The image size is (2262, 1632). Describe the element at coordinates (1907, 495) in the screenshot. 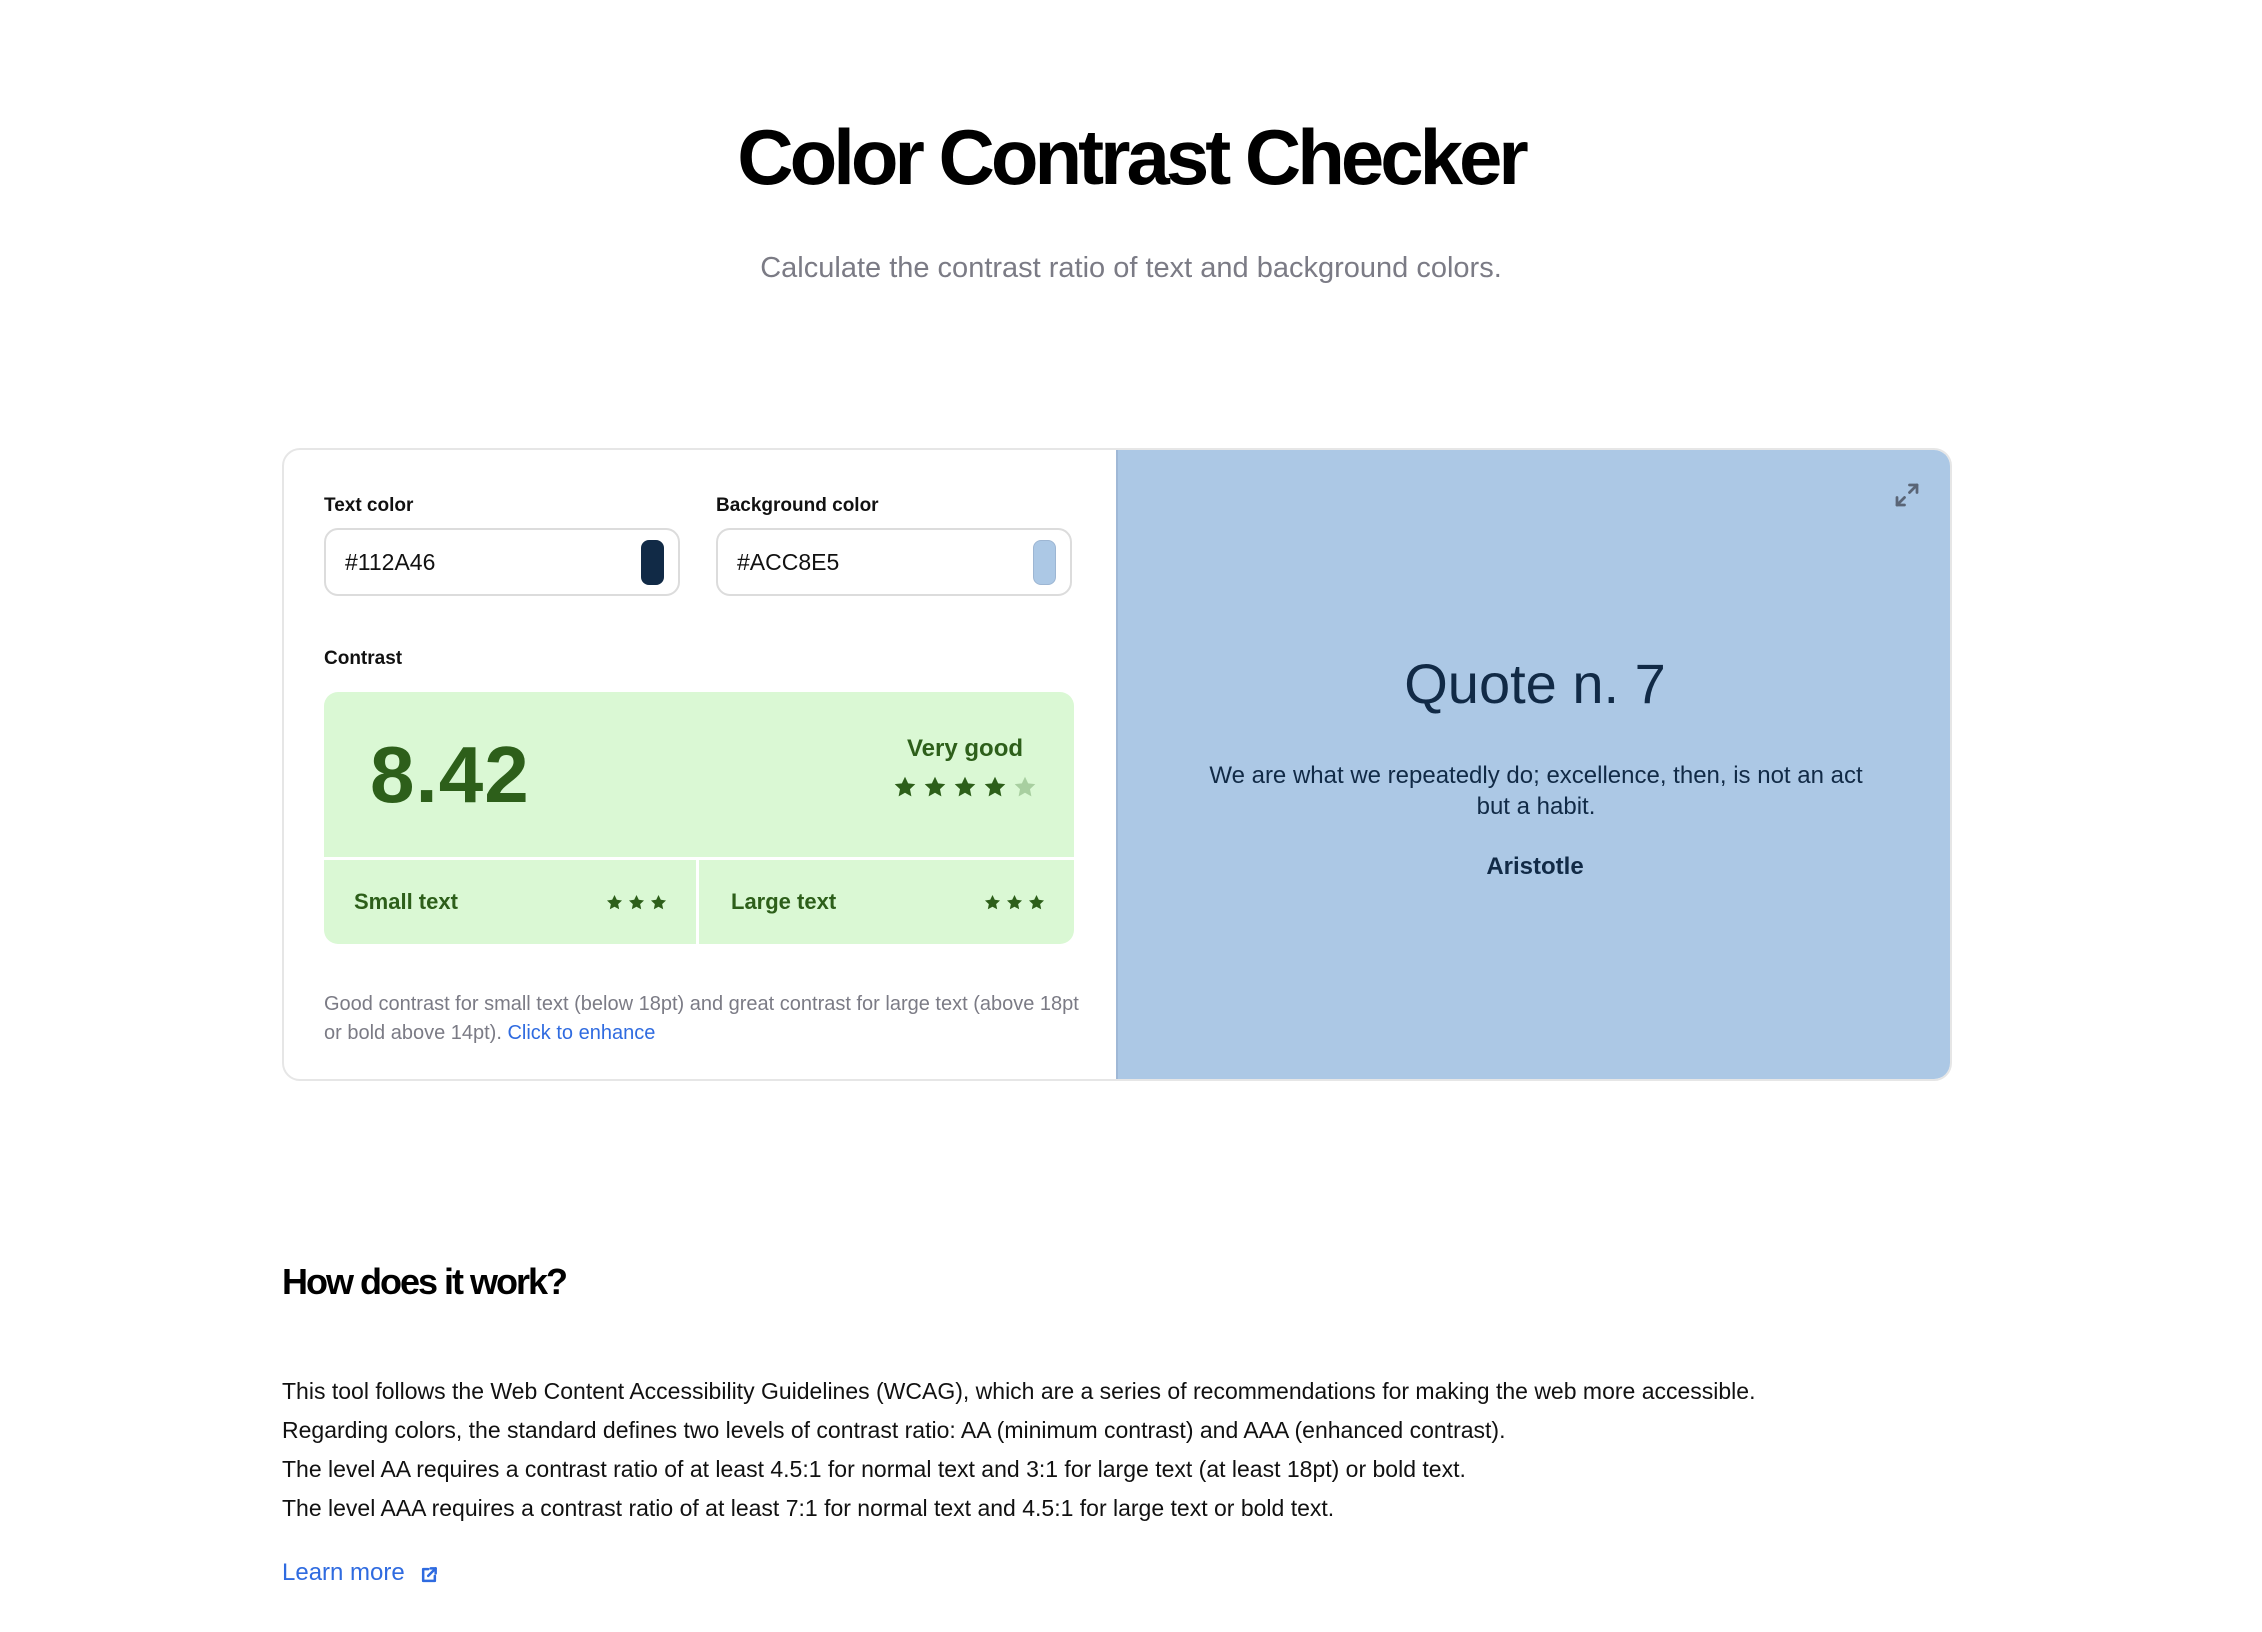

I see `expand-icon` at that location.